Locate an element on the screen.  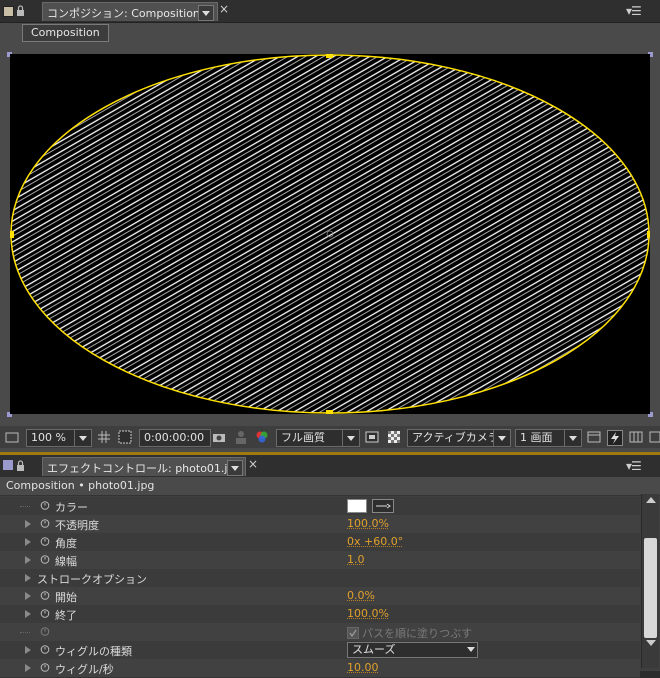
property-label: 角度 is located at coordinates (66, 543).